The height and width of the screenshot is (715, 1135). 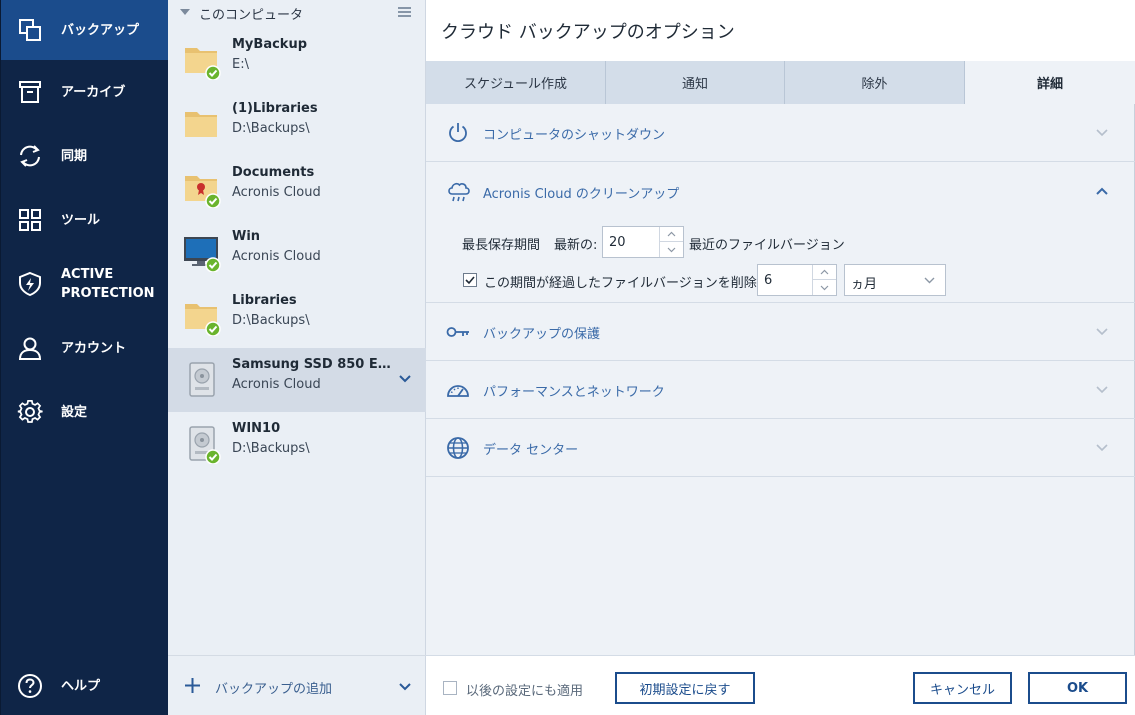 I want to click on period-unit-value: ヵ月, so click(x=864, y=284).